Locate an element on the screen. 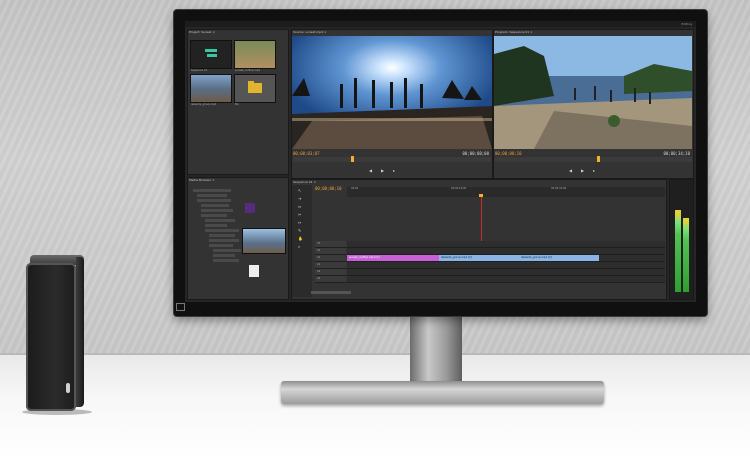 The width and height of the screenshot is (750, 459). track-header-v1: V1 is located at coordinates (330, 258).